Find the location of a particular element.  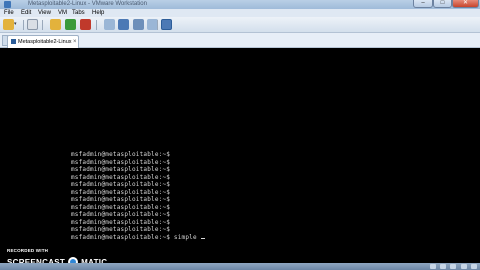

terminal-cursor is located at coordinates (202, 238).